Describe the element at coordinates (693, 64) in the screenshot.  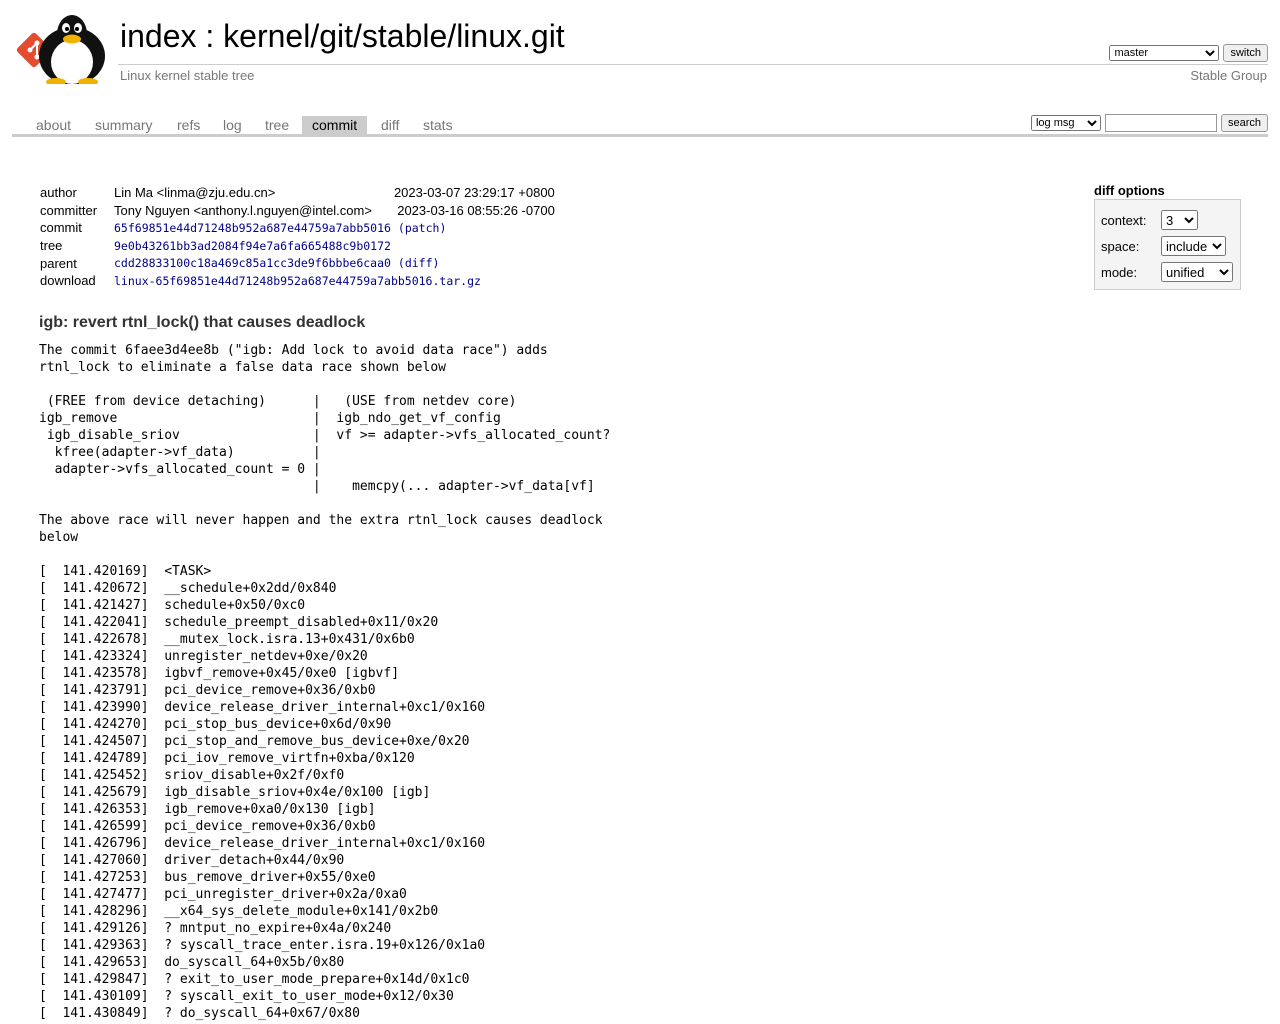
I see `header-divider` at that location.